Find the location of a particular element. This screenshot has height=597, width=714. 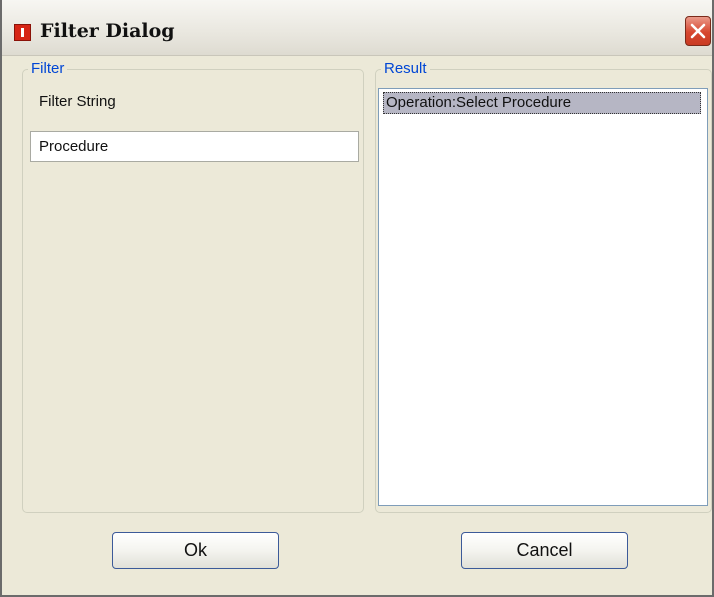

app-icon is located at coordinates (22, 32).